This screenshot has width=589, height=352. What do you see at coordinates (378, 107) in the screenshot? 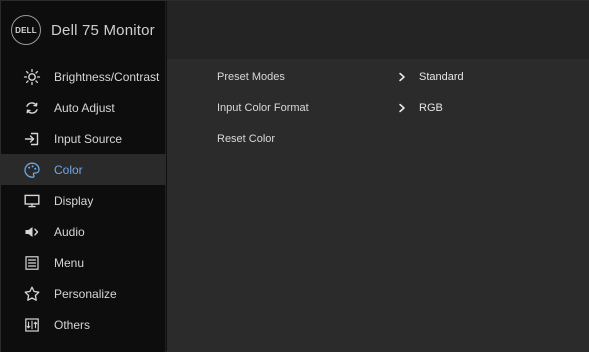
I see `input-color-format-row: Input Color Format RGB` at bounding box center [378, 107].